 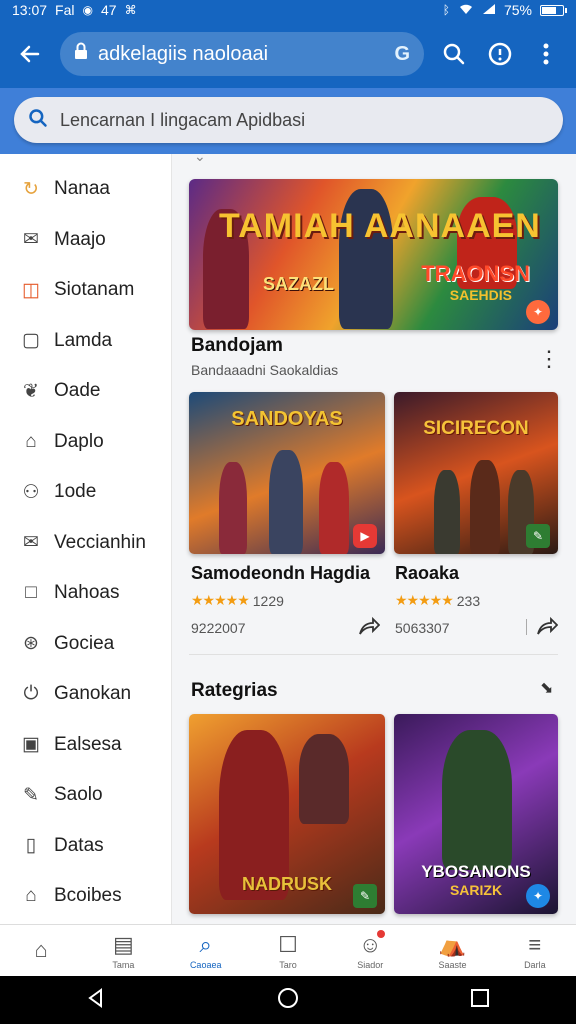 What do you see at coordinates (489, 10) in the screenshot?
I see `signal-icon` at bounding box center [489, 10].